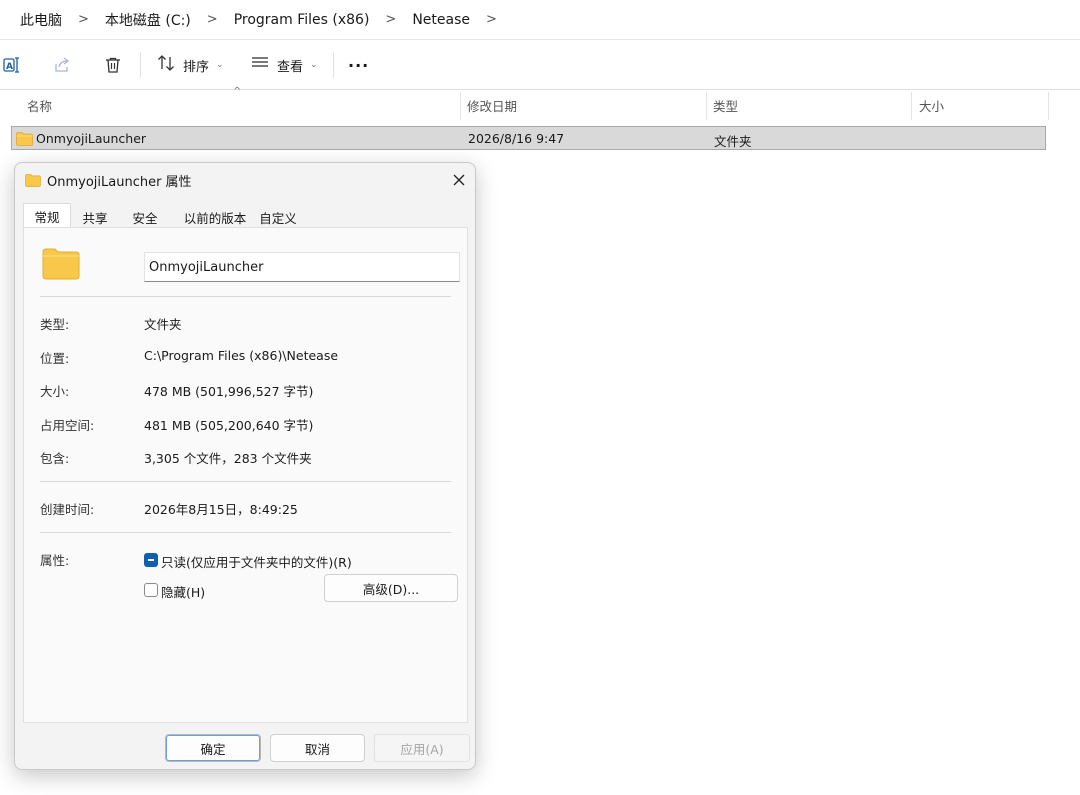 This screenshot has height=795, width=1080. What do you see at coordinates (61, 266) in the screenshot?
I see `large-folder-icon` at bounding box center [61, 266].